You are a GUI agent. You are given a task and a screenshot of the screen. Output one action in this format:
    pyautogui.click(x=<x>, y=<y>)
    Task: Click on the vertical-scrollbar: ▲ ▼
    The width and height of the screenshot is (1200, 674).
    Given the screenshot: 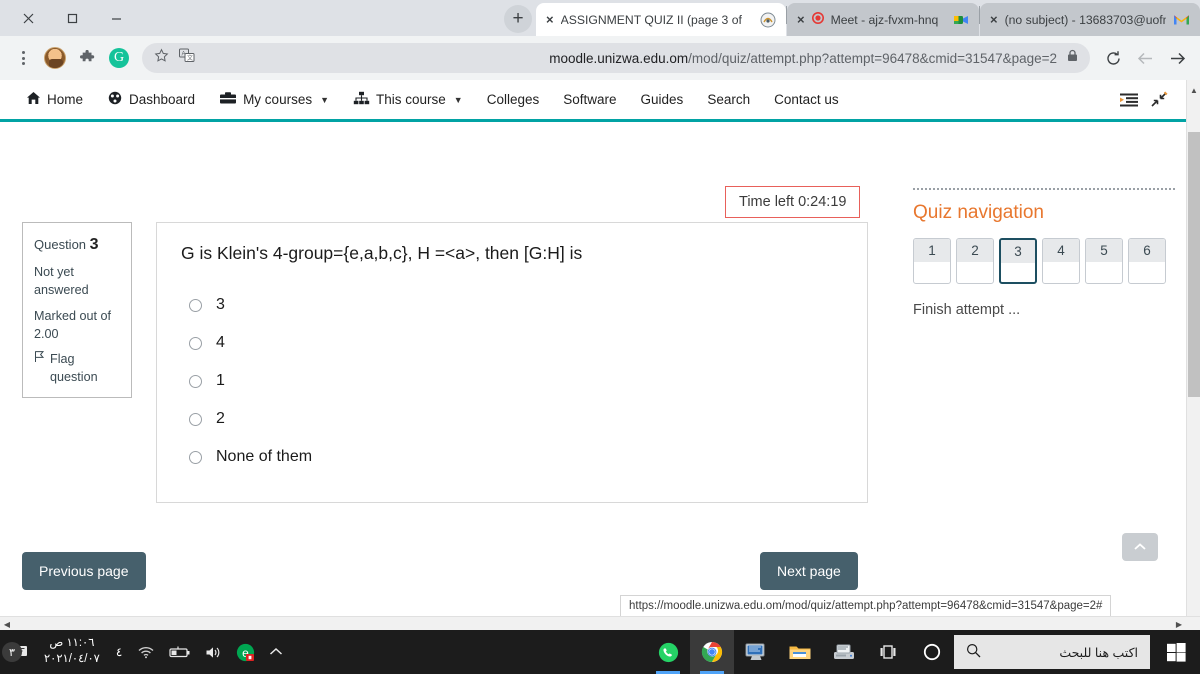 What is the action you would take?
    pyautogui.click(x=1193, y=355)
    